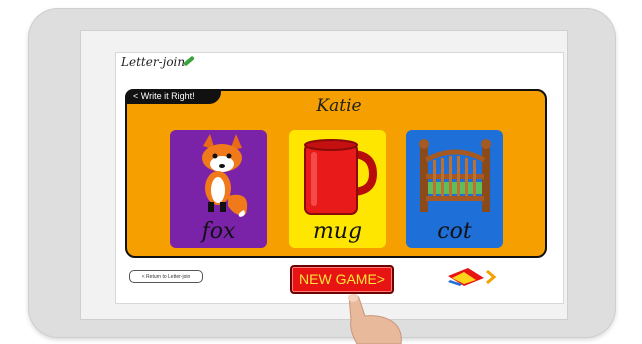  What do you see at coordinates (454, 189) in the screenshot?
I see `word-card-cot: cot` at bounding box center [454, 189].